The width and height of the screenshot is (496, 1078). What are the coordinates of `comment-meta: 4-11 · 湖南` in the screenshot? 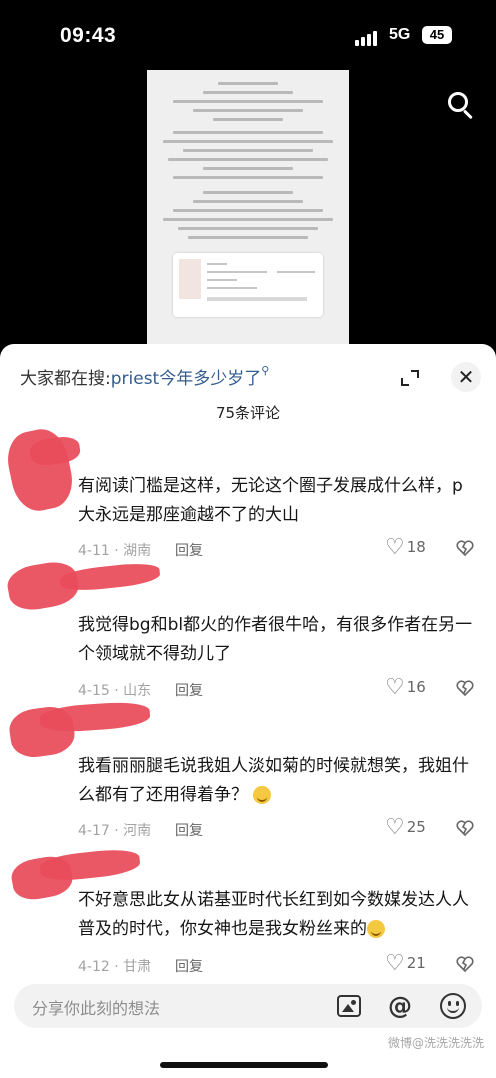 It's located at (115, 551).